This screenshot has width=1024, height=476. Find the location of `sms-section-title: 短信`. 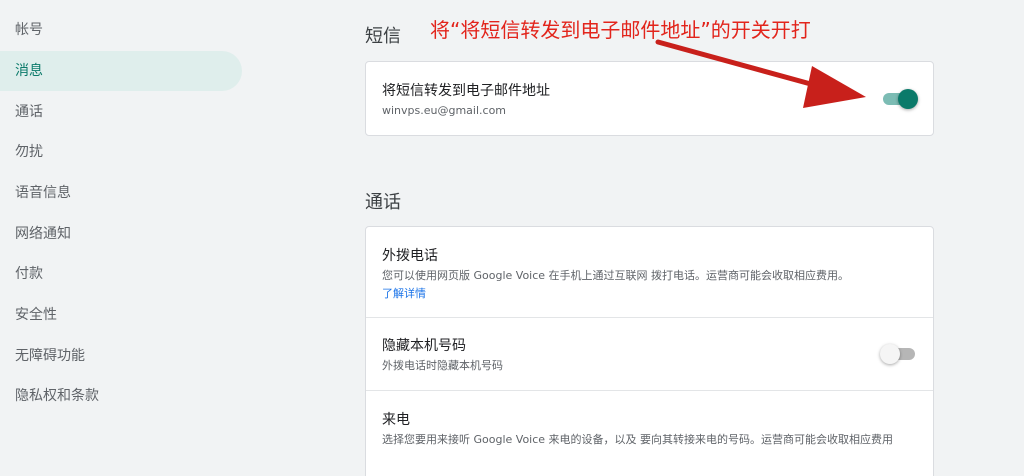

sms-section-title: 短信 is located at coordinates (383, 36).